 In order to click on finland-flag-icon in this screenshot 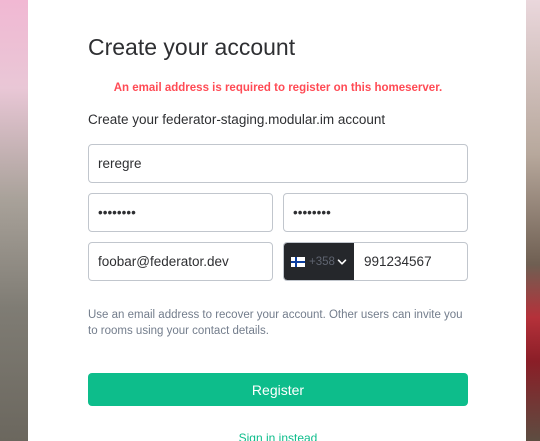, I will do `click(298, 261)`.